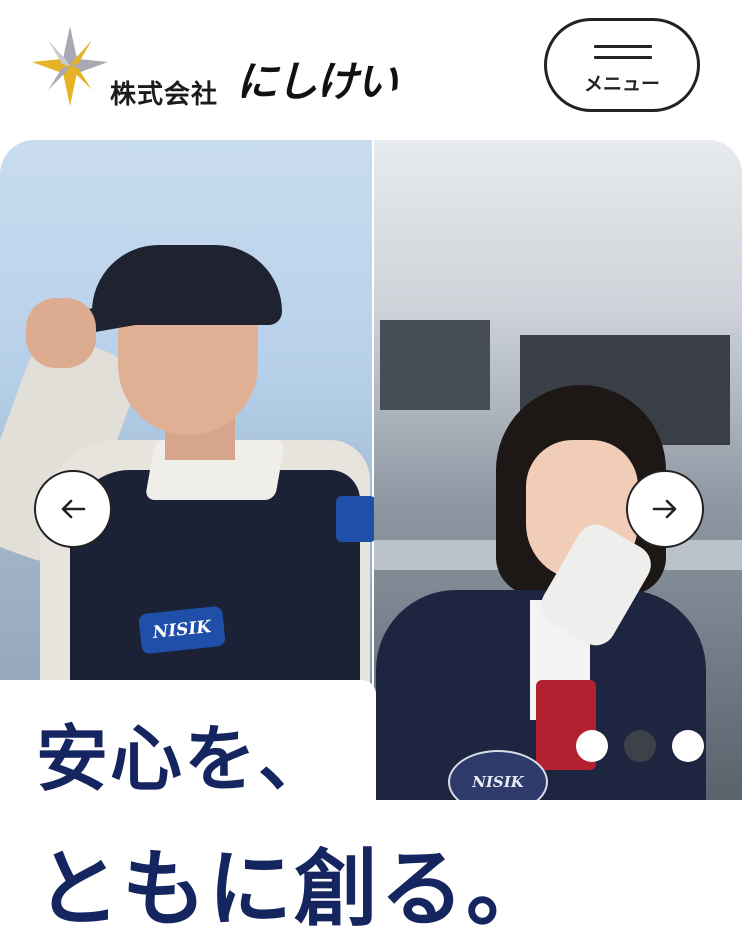  What do you see at coordinates (623, 56) in the screenshot?
I see `hamburger-icon` at bounding box center [623, 56].